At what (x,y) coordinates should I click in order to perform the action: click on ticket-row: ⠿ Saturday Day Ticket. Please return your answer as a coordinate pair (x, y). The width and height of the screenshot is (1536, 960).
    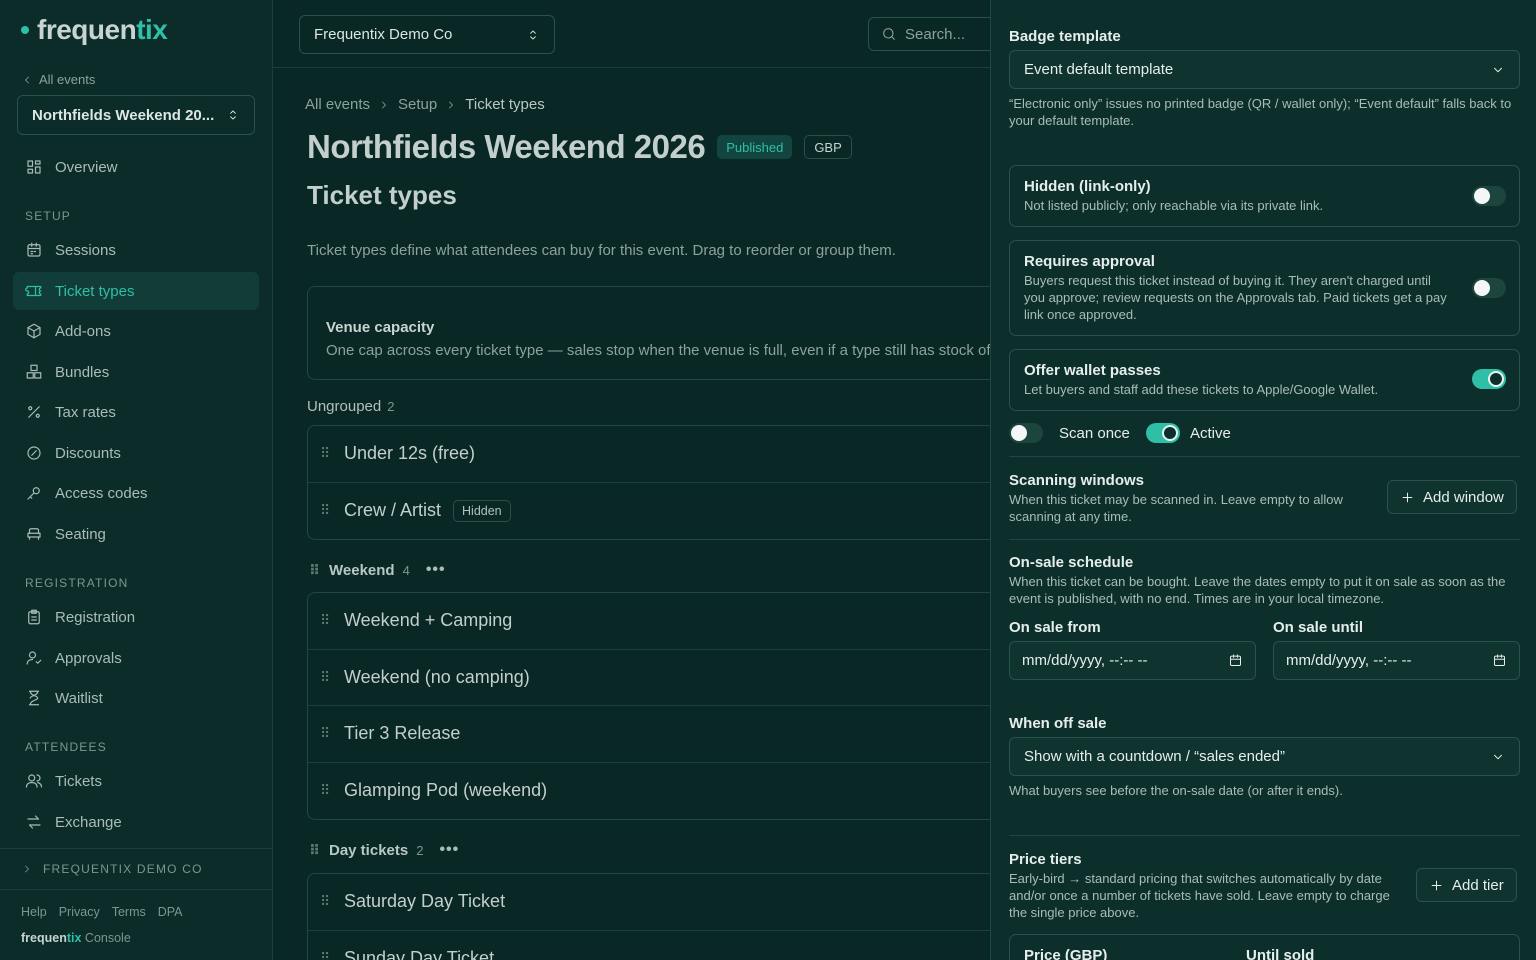
    Looking at the image, I should click on (649, 902).